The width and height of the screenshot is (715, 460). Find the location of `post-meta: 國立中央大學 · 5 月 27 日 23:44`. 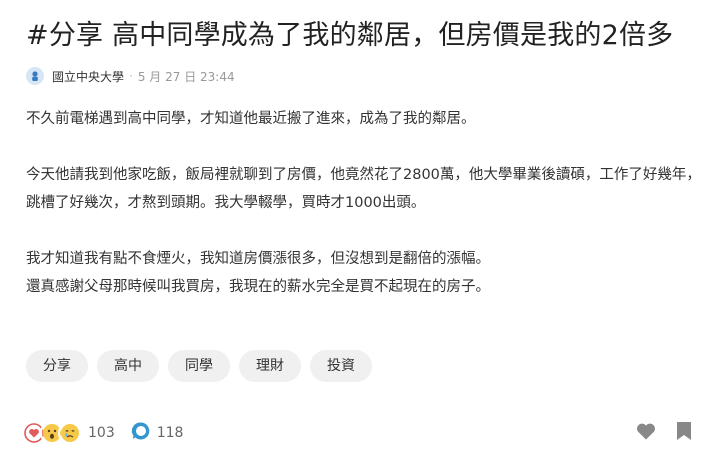

post-meta: 國立中央大學 · 5 月 27 日 23:44 is located at coordinates (130, 76).